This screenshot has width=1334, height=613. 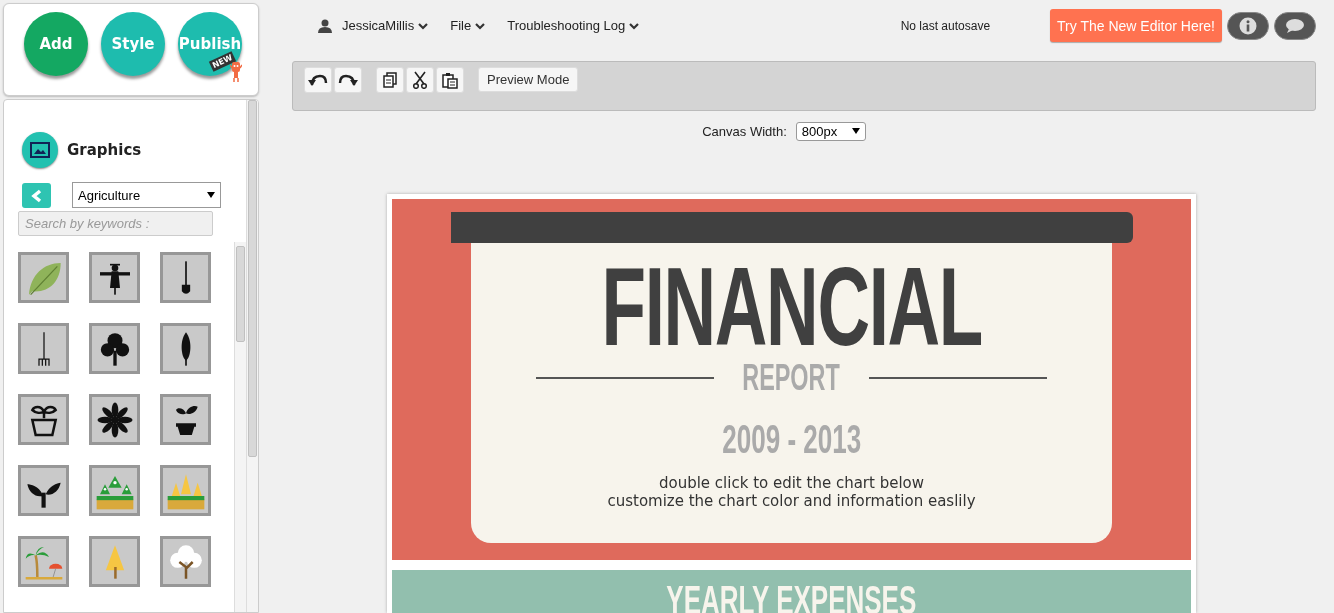 I want to click on chat-button, so click(x=1295, y=25).